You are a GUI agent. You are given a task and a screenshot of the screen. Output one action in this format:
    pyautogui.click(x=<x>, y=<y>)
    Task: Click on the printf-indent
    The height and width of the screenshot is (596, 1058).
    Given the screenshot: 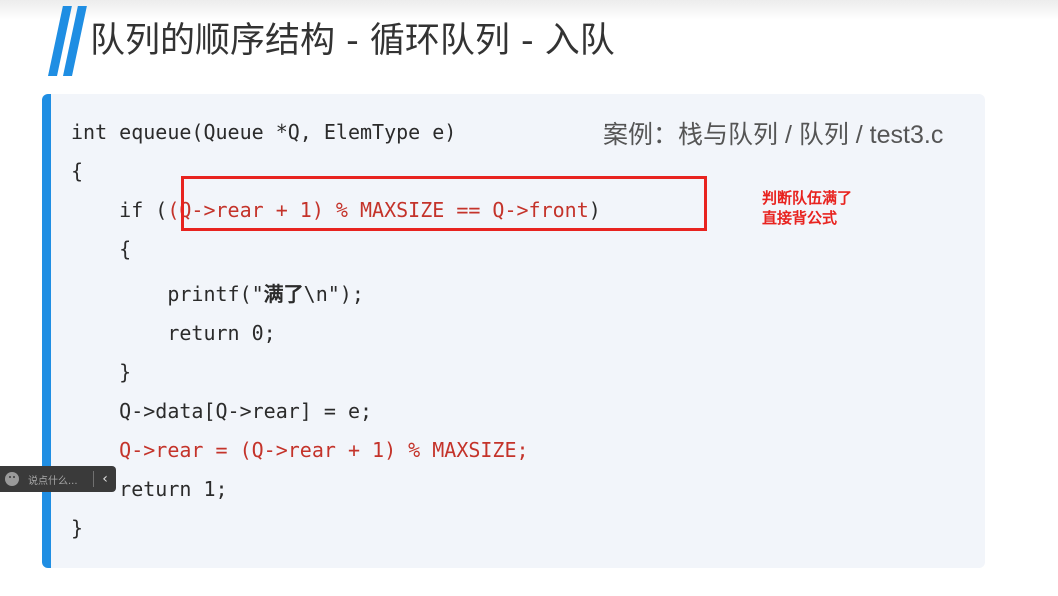 What is the action you would take?
    pyautogui.click(x=119, y=294)
    